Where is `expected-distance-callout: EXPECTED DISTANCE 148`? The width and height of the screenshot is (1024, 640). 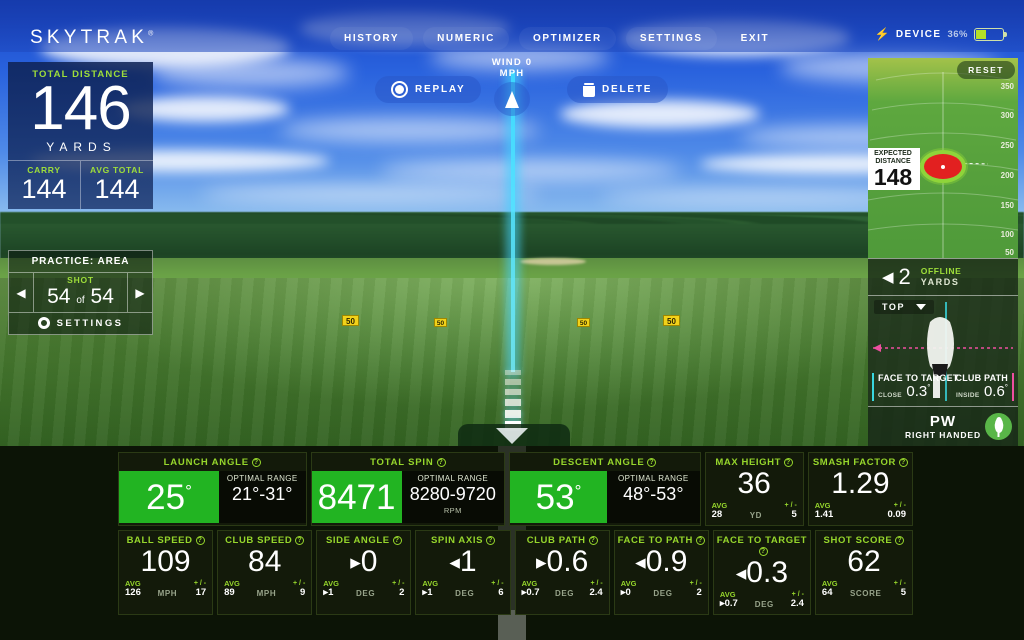 expected-distance-callout: EXPECTED DISTANCE 148 is located at coordinates (894, 169).